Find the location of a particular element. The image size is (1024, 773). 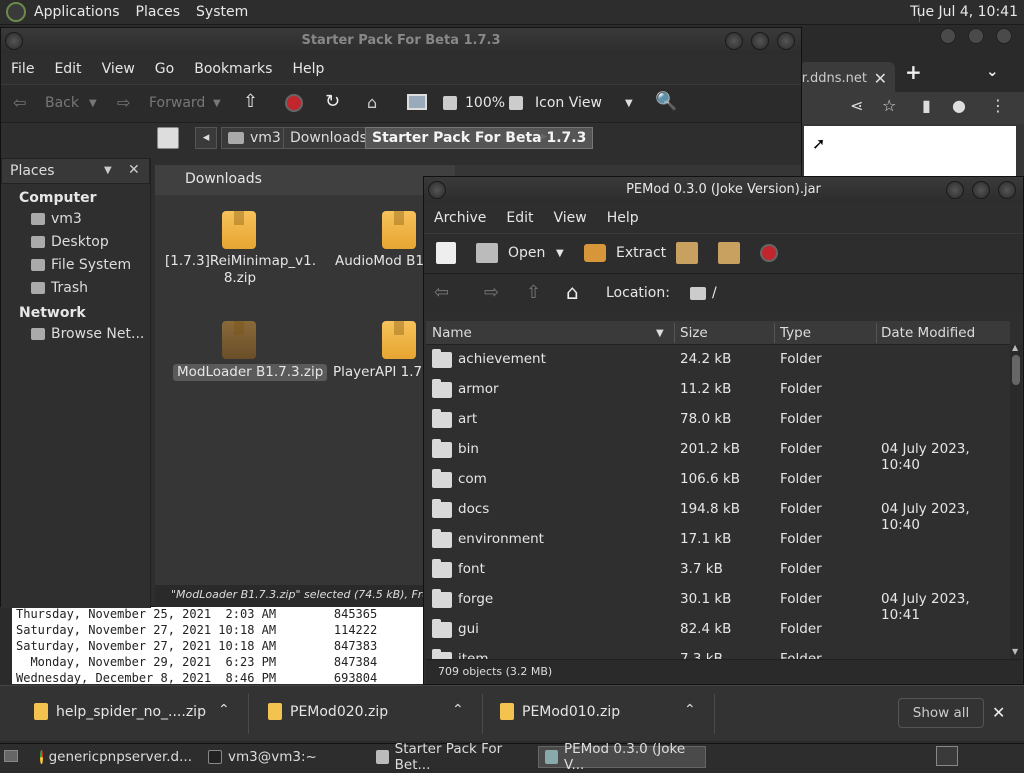

extract-icon is located at coordinates (595, 253).